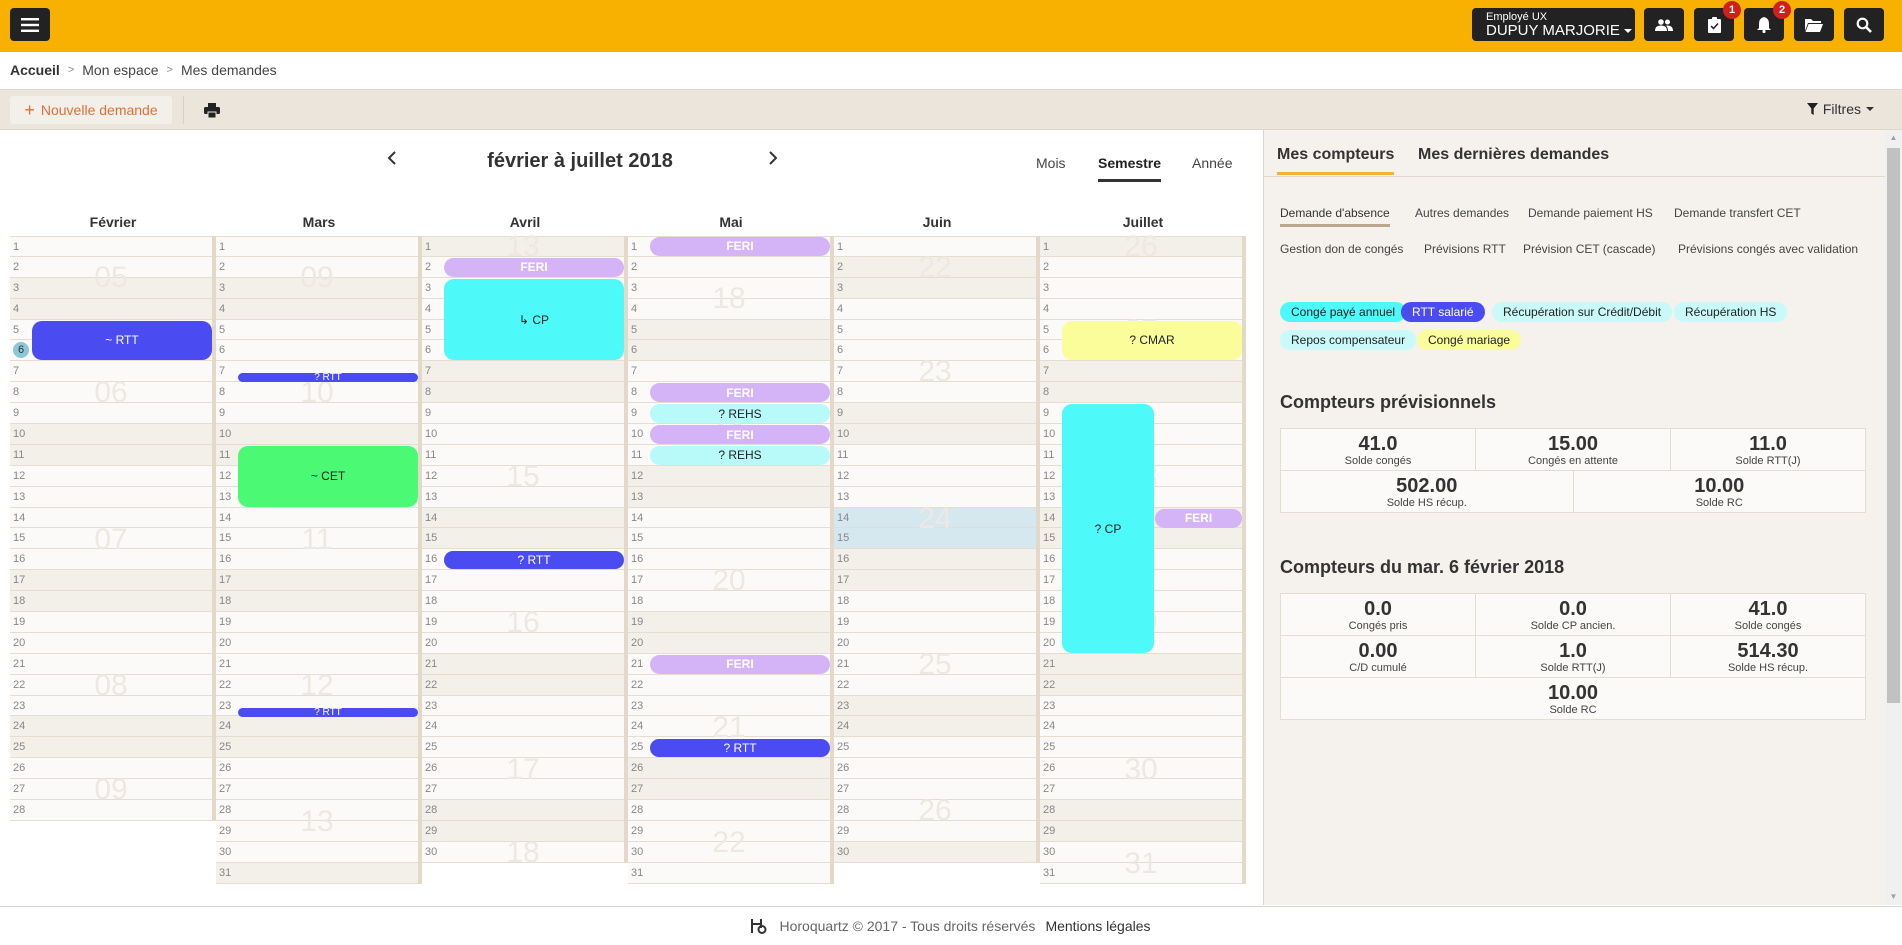 The image size is (1902, 945). Describe the element at coordinates (317, 330) in the screenshot. I see `day-cell: 5` at that location.